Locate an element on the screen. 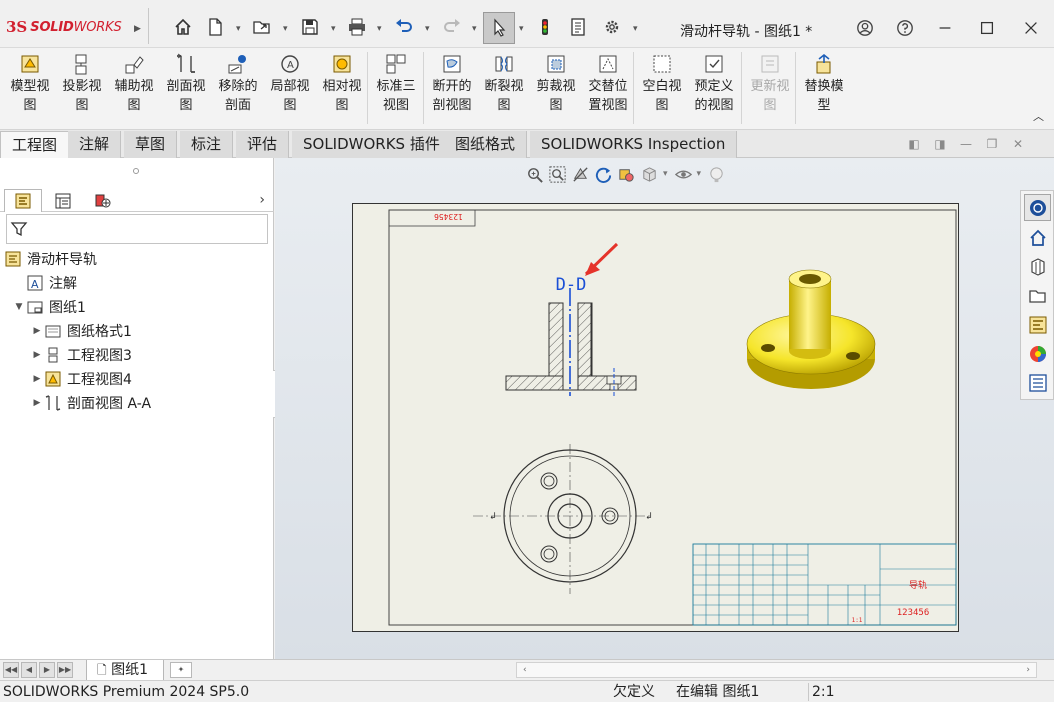 Image resolution: width=1054 pixels, height=702 pixels. zoom-area-icon is located at coordinates (557, 174).